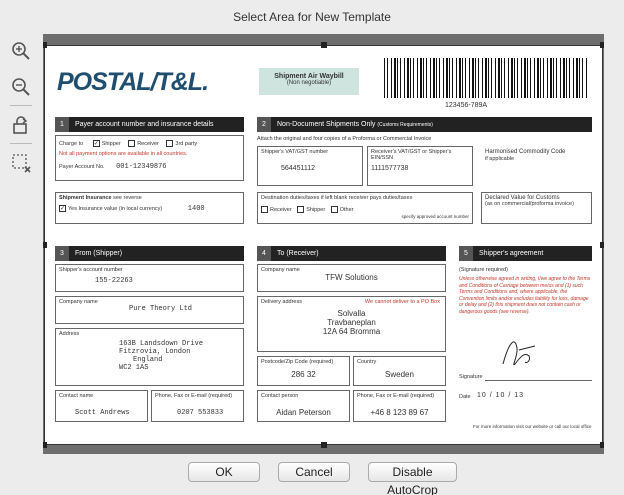 The height and width of the screenshot is (495, 624). What do you see at coordinates (351, 331) in the screenshot?
I see `receiver-address-line: 12A 64 Bromma` at bounding box center [351, 331].